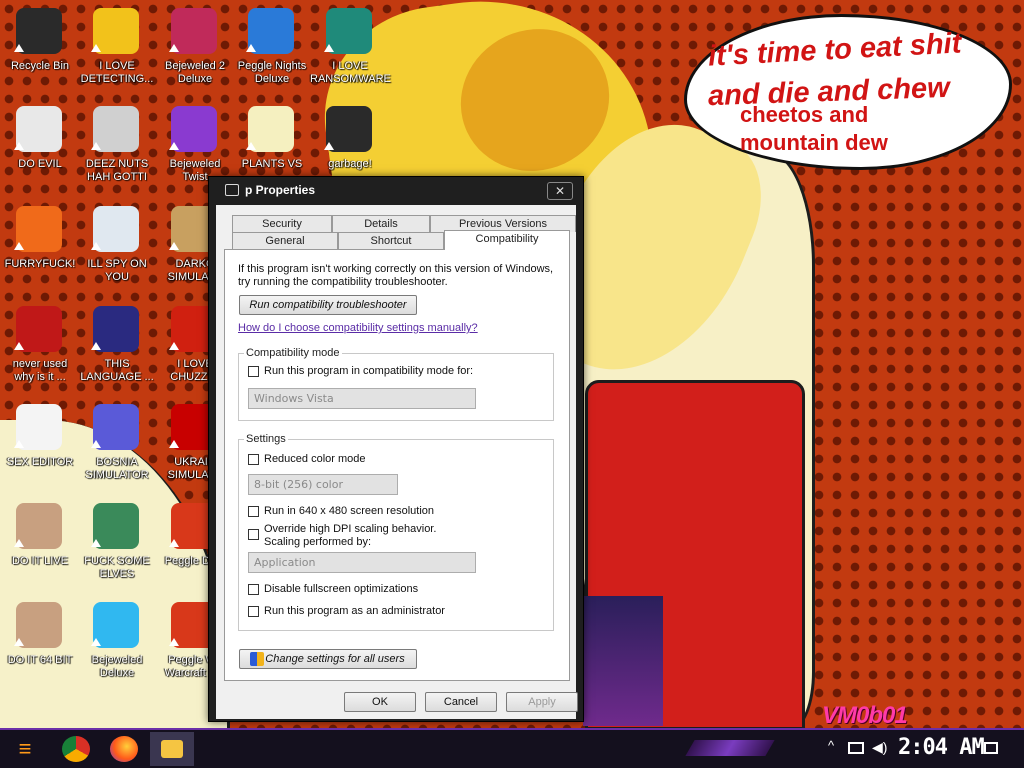 This screenshot has height=768, width=1024. What do you see at coordinates (560, 191) in the screenshot?
I see `close-button: ✕` at bounding box center [560, 191].